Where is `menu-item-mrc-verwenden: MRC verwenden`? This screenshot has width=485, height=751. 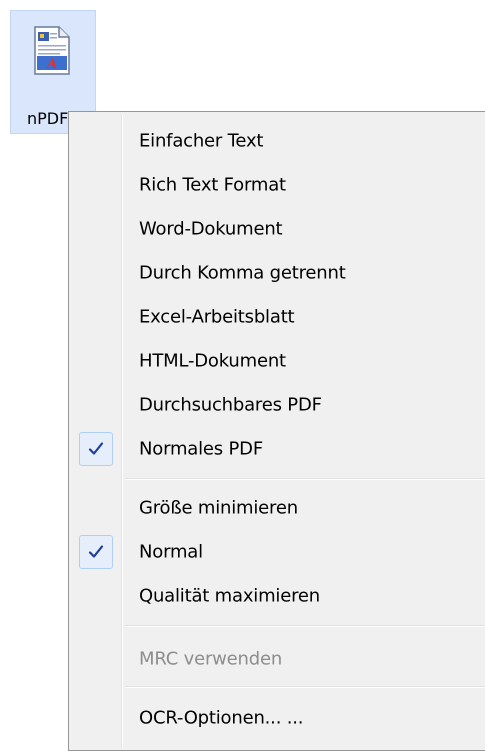 menu-item-mrc-verwenden: MRC verwenden is located at coordinates (277, 659).